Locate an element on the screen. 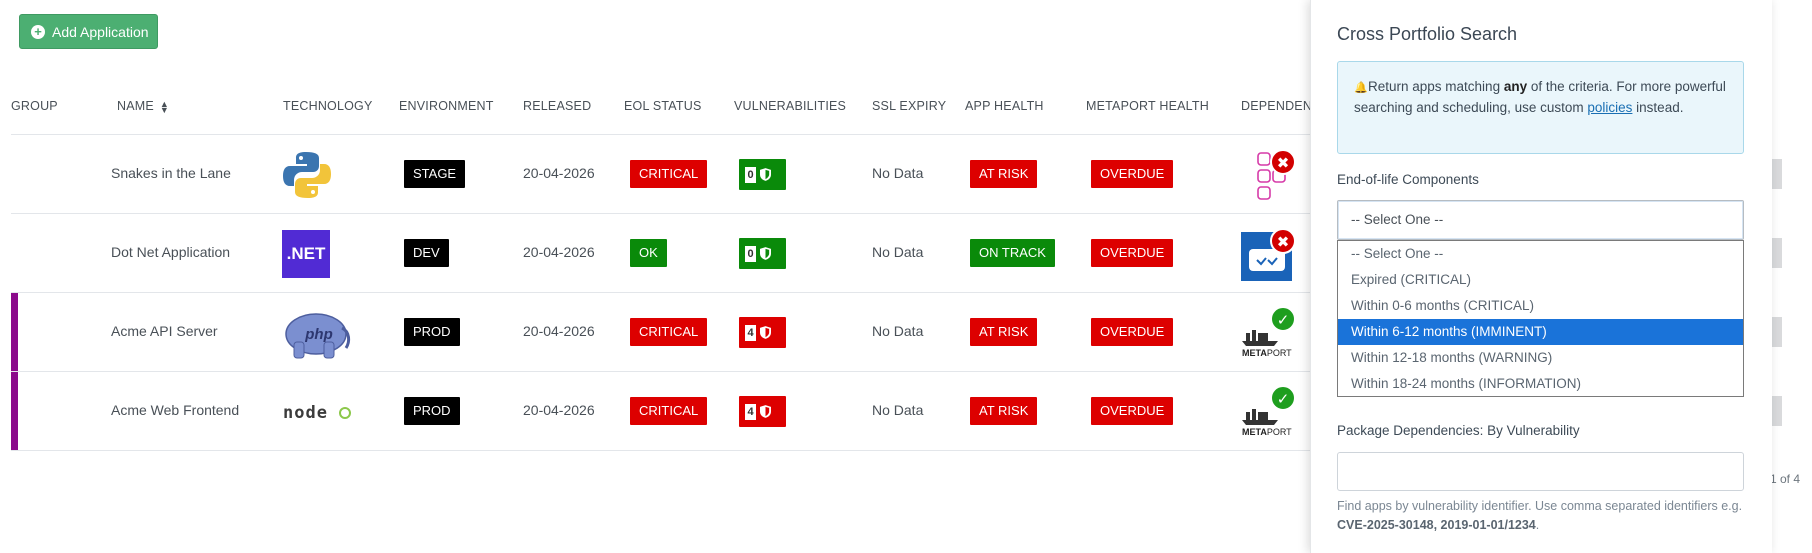 Image resolution: width=1812 pixels, height=553 pixels. panel-title: Cross Portfolio Search is located at coordinates (1427, 34).